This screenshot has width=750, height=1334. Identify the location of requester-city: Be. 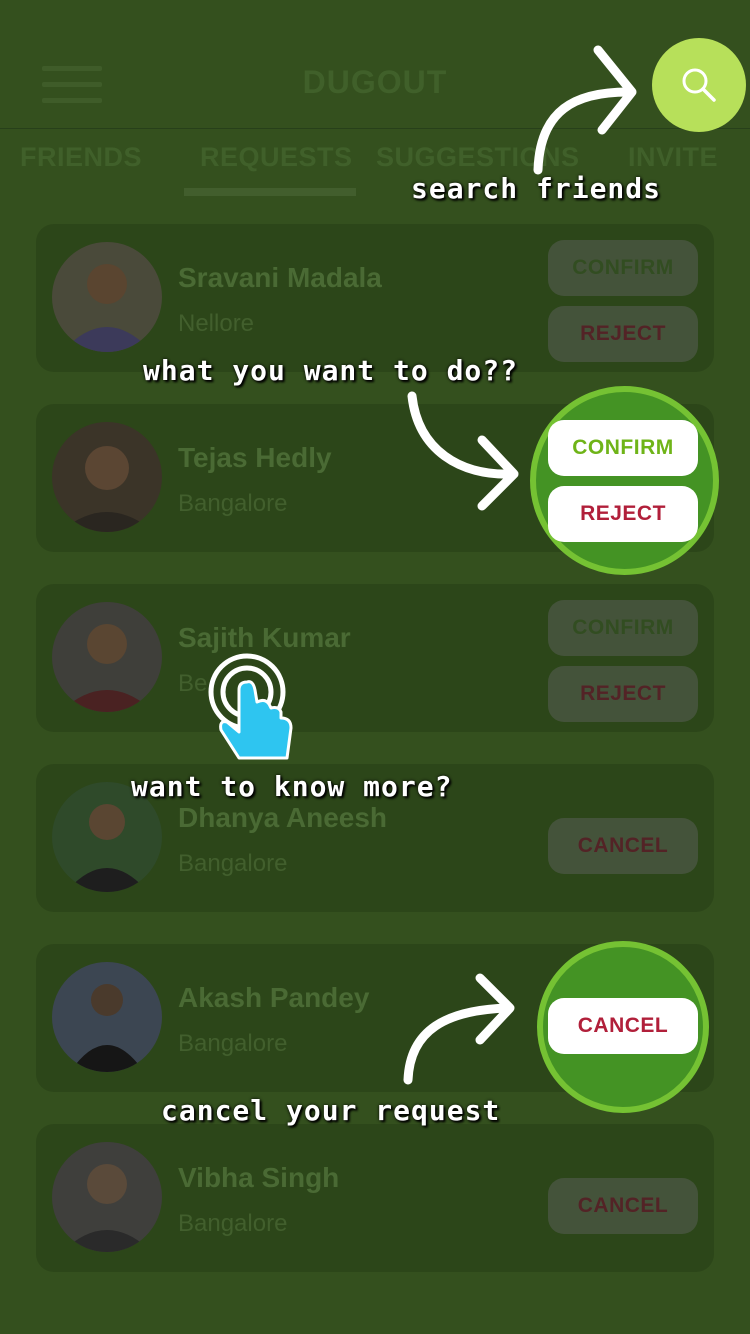
(193, 683).